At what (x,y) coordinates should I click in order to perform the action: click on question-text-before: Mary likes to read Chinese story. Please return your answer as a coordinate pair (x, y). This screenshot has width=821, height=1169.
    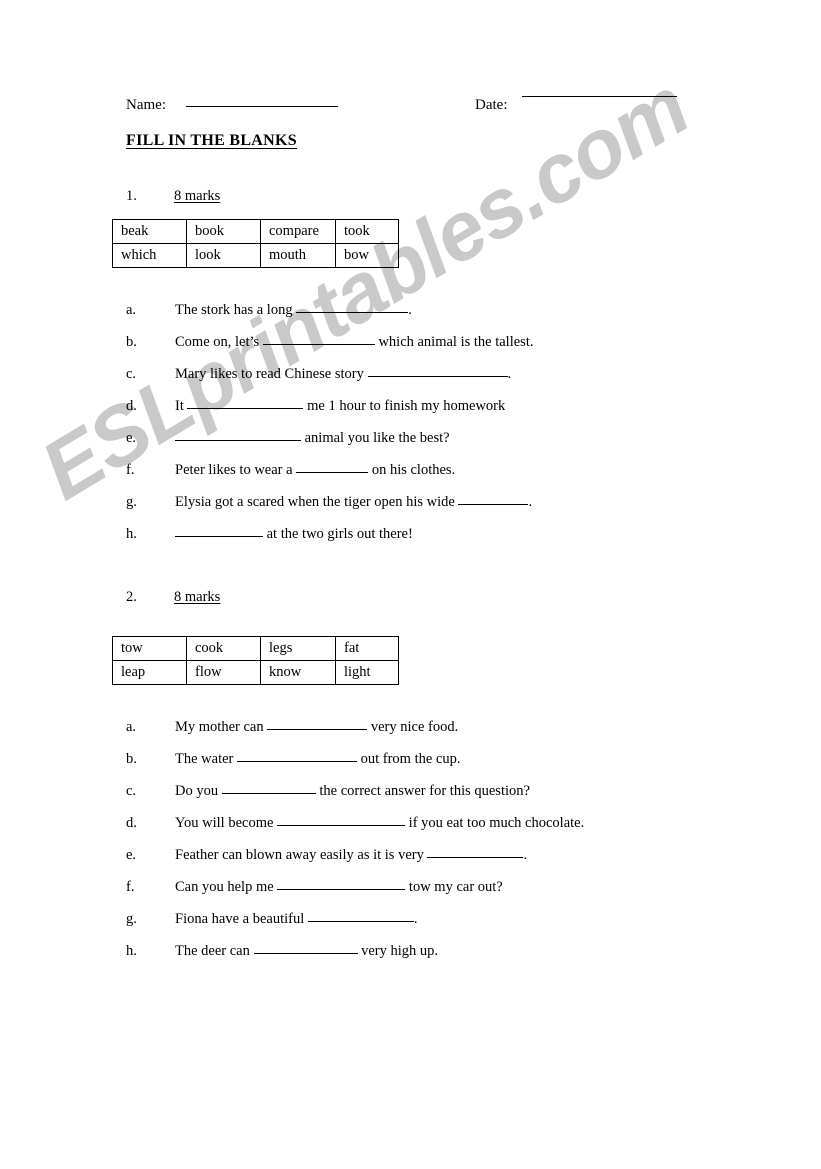
    Looking at the image, I should click on (271, 374).